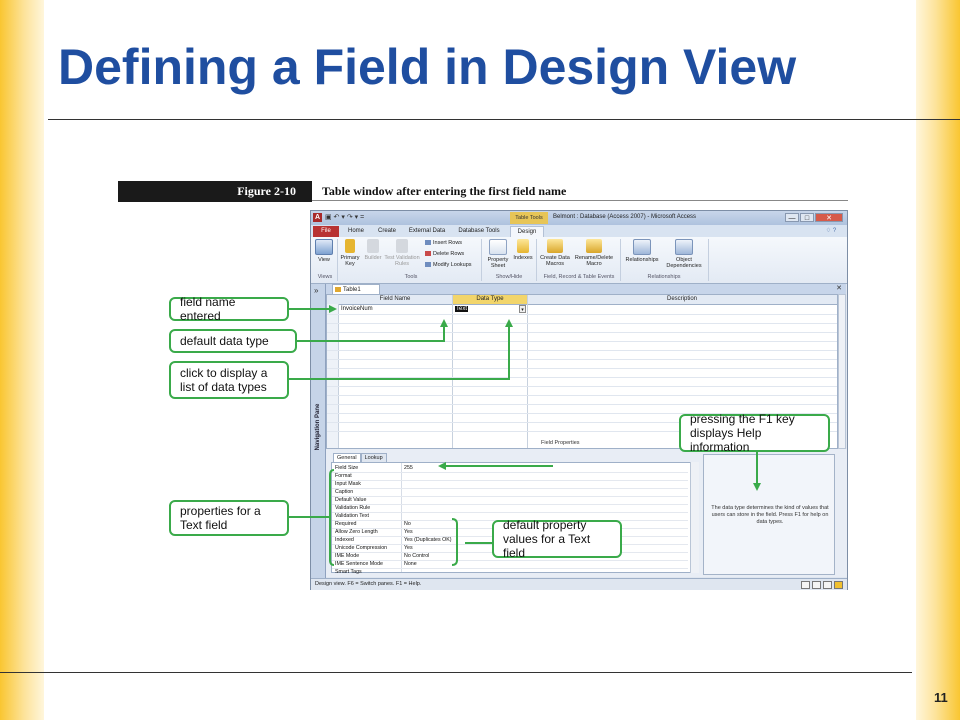 Image resolution: width=960 pixels, height=720 pixels. I want to click on tab-home: Home, so click(356, 231).